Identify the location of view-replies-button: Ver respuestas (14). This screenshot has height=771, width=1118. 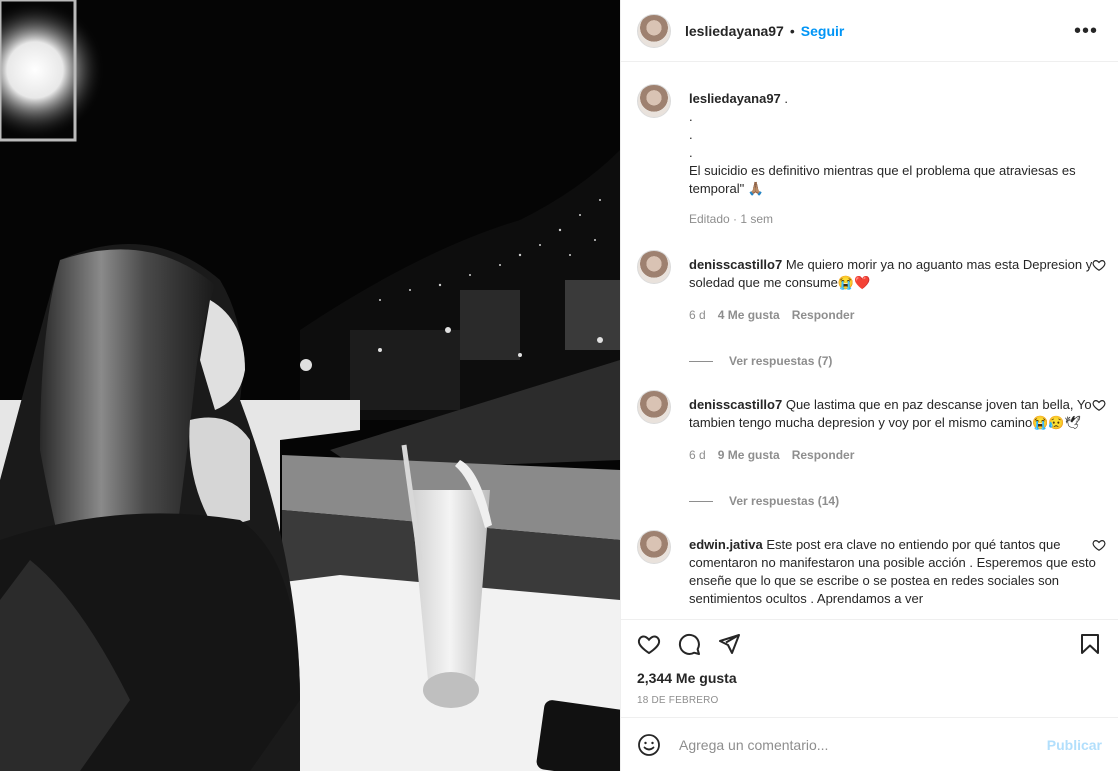
(895, 501).